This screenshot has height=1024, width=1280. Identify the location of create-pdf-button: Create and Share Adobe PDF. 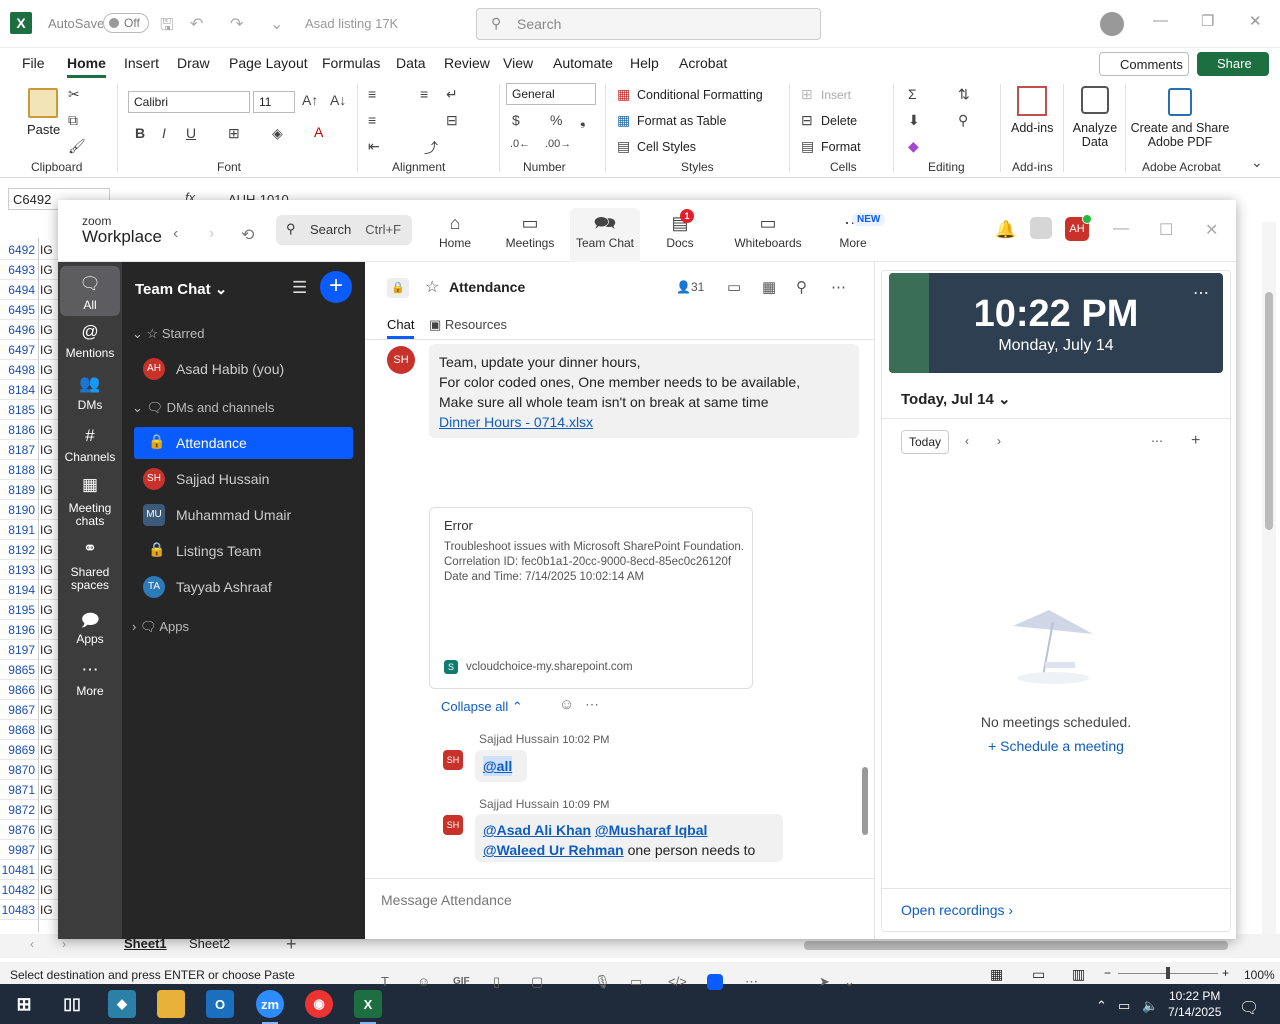
(1180, 135).